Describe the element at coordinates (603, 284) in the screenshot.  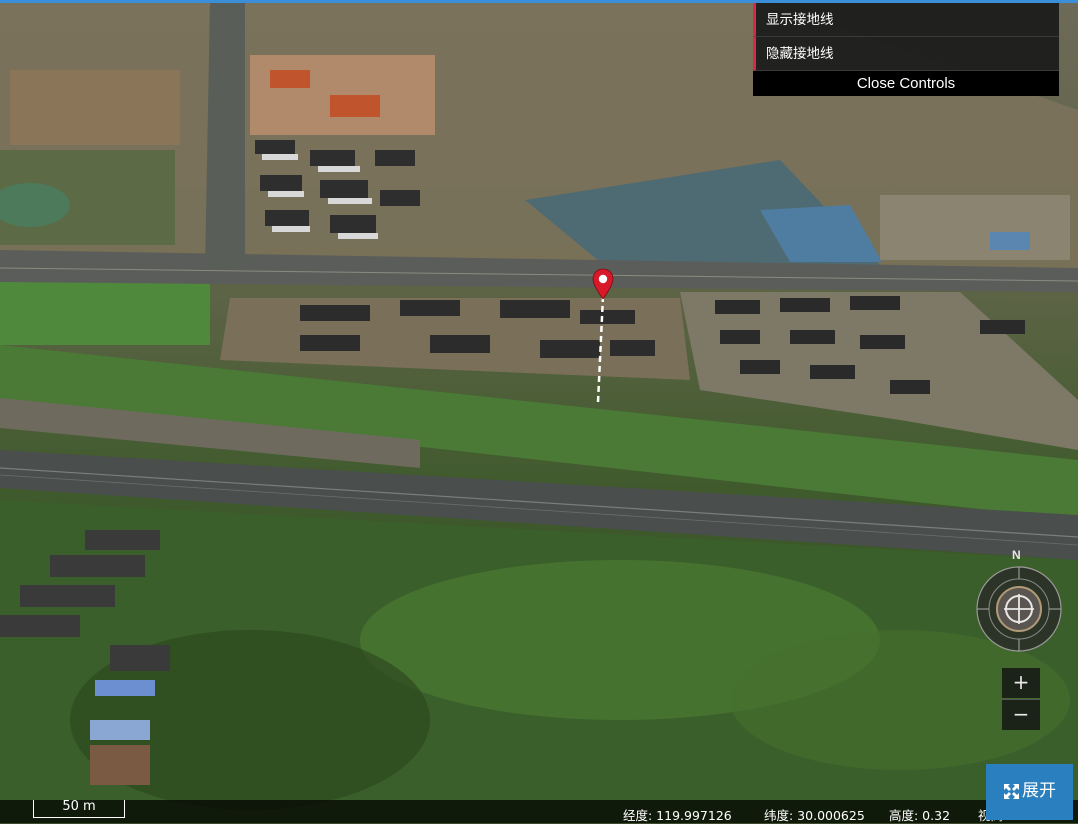
I see `map-pin-icon` at that location.